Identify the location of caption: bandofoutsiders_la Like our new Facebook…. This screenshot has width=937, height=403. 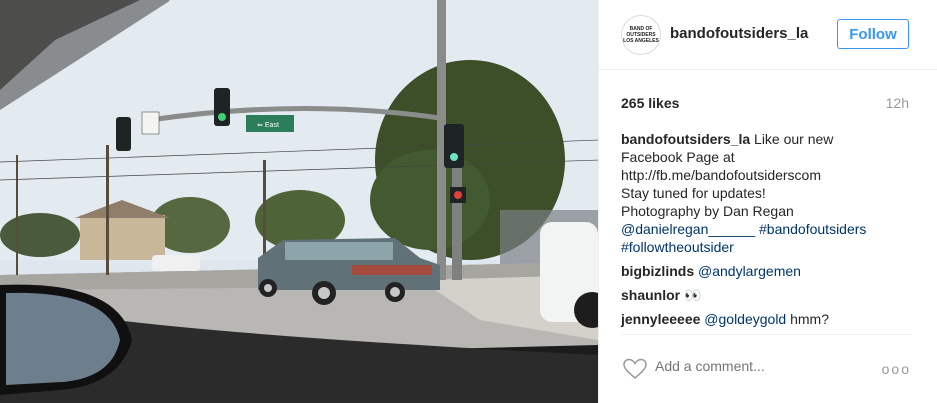
(767, 193).